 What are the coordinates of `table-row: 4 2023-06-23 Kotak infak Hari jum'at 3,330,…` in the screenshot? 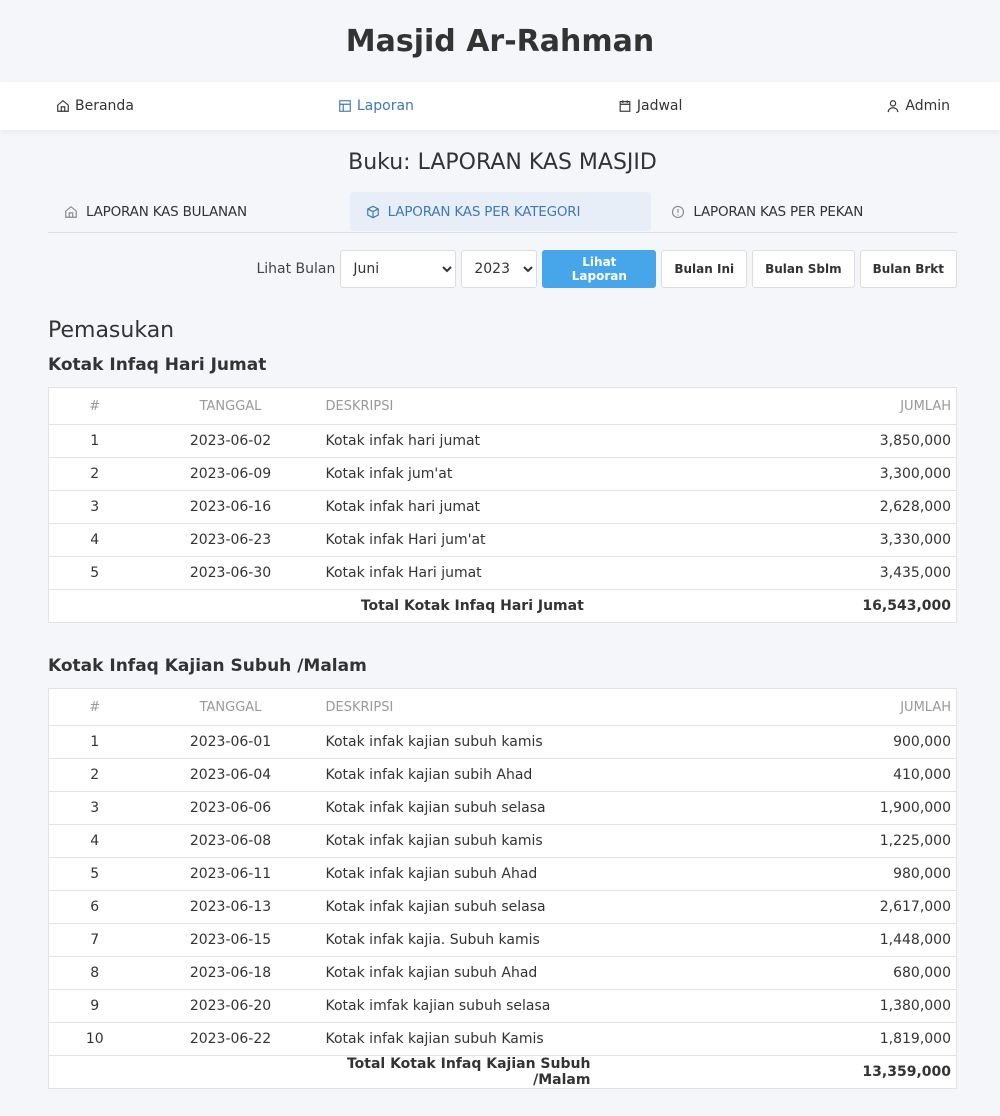 It's located at (502, 540).